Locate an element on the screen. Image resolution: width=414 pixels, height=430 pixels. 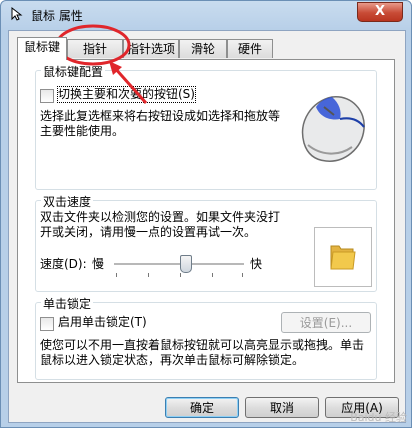
annotation-arrow is located at coordinates (130, 85).